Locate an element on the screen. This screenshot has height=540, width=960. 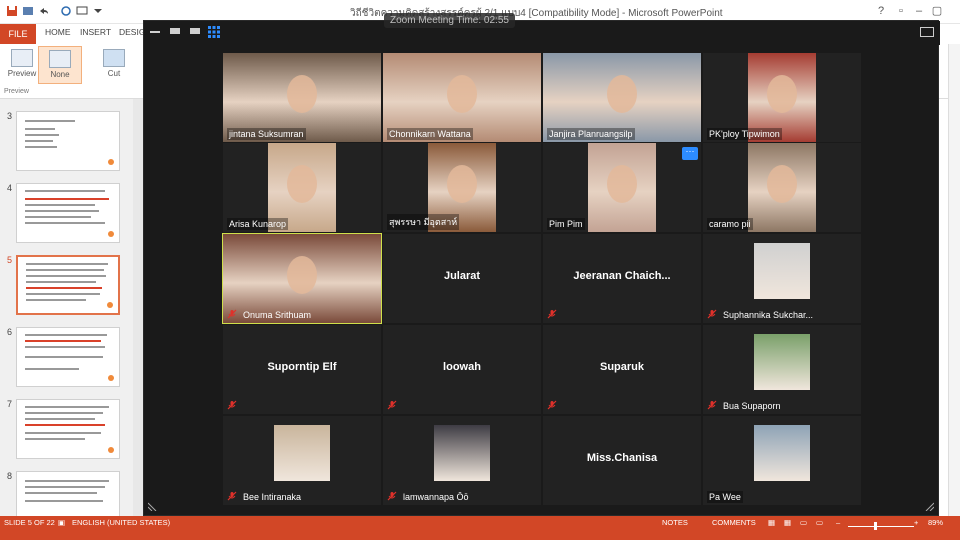
slide-panel-scrollbar is located at coordinates (138, 307).